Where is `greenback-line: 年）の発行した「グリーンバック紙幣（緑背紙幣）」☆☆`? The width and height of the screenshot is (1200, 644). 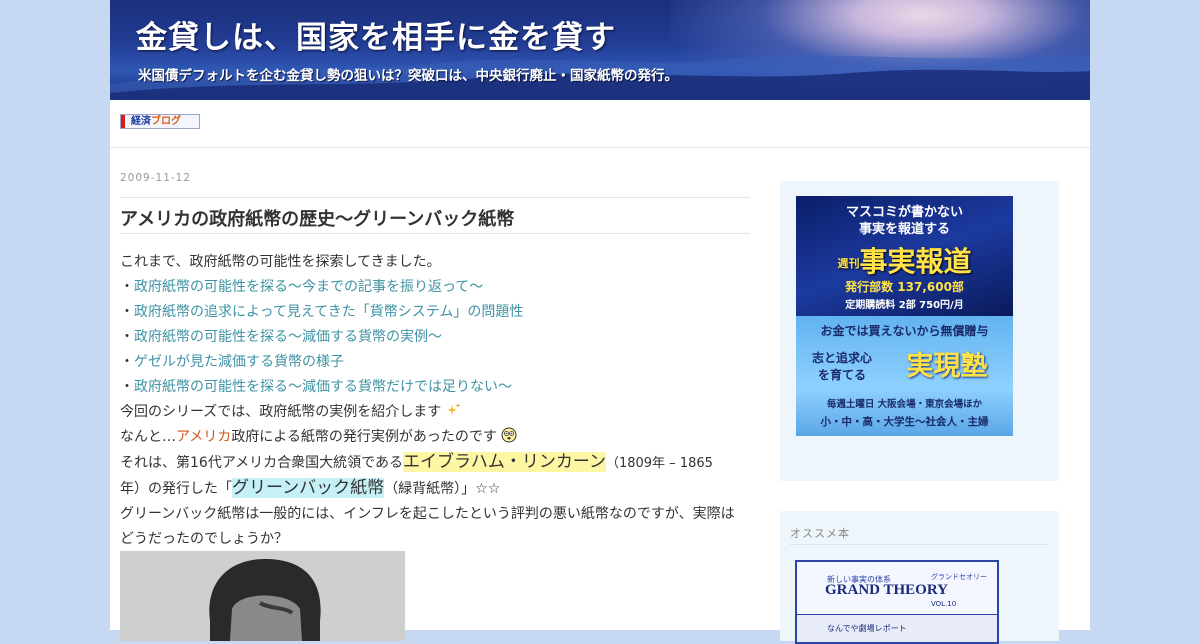 greenback-line: 年）の発行した「グリーンバック紙幣（緑背紙幣）」☆☆ is located at coordinates (435, 489).